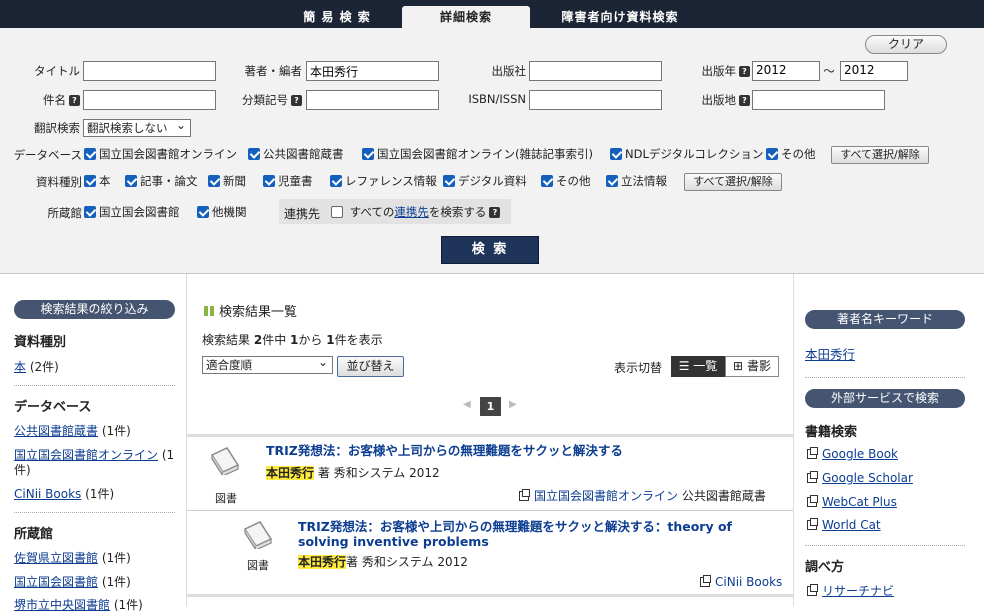 This screenshot has height=613, width=984. Describe the element at coordinates (698, 366) in the screenshot. I see `view-list-button: ☰ 一覧` at that location.